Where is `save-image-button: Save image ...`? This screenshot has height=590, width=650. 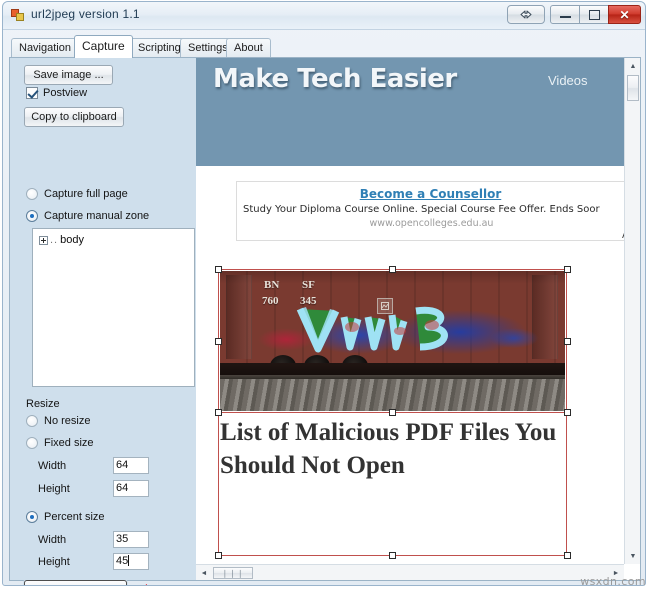
save-image-button: Save image ... is located at coordinates (68, 75).